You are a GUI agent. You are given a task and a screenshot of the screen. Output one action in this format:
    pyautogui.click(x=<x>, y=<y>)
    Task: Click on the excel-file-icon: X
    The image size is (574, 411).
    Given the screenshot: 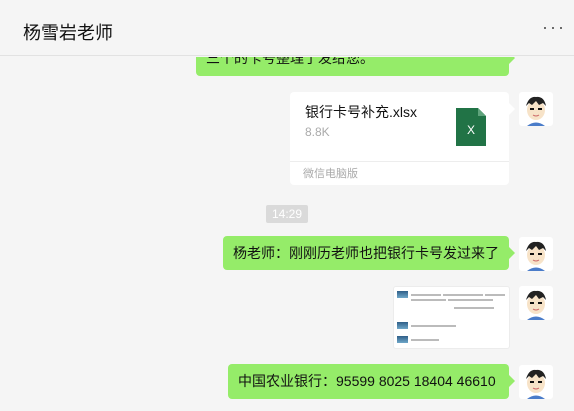 What is the action you would take?
    pyautogui.click(x=471, y=127)
    